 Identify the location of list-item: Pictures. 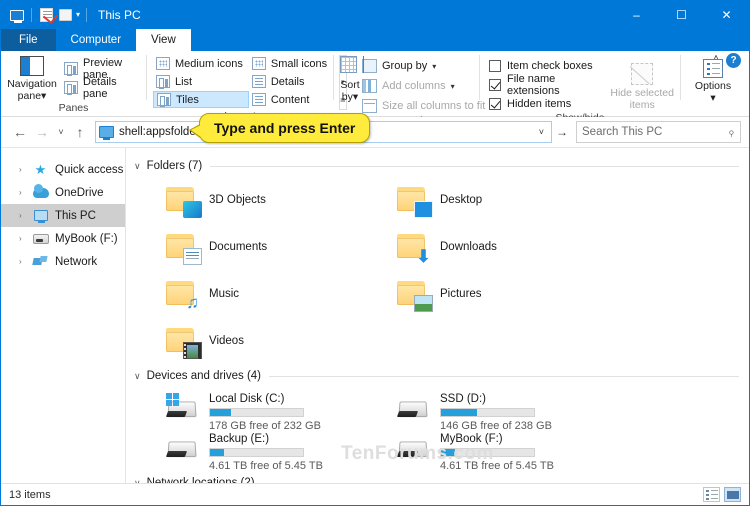
(480, 293).